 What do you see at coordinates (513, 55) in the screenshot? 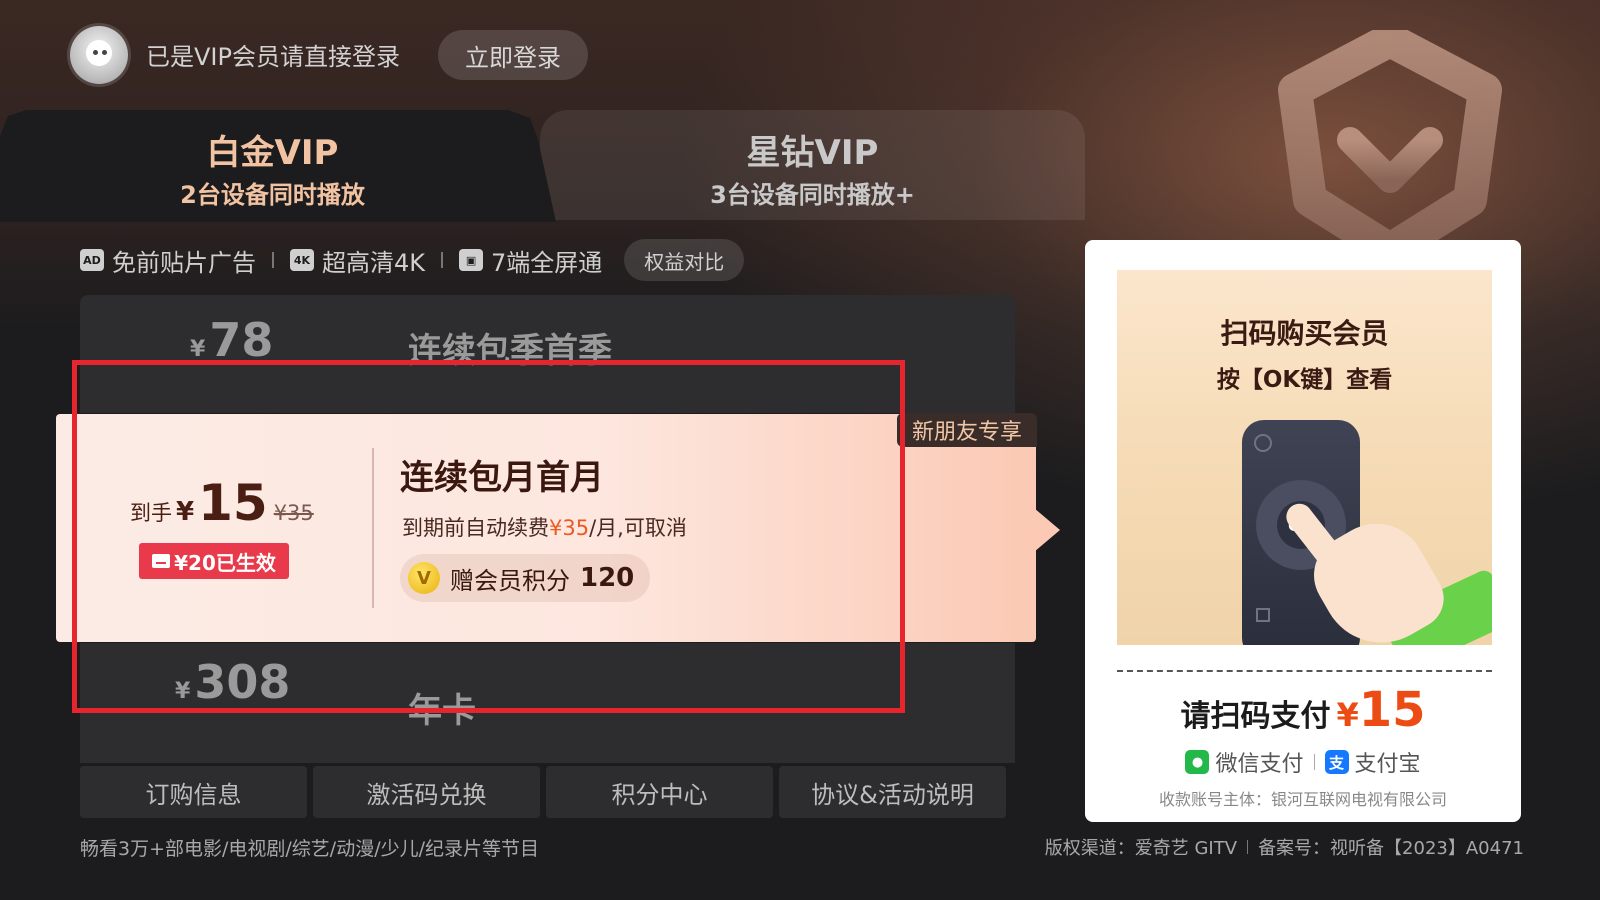
I see `login-button: 立即登录` at bounding box center [513, 55].